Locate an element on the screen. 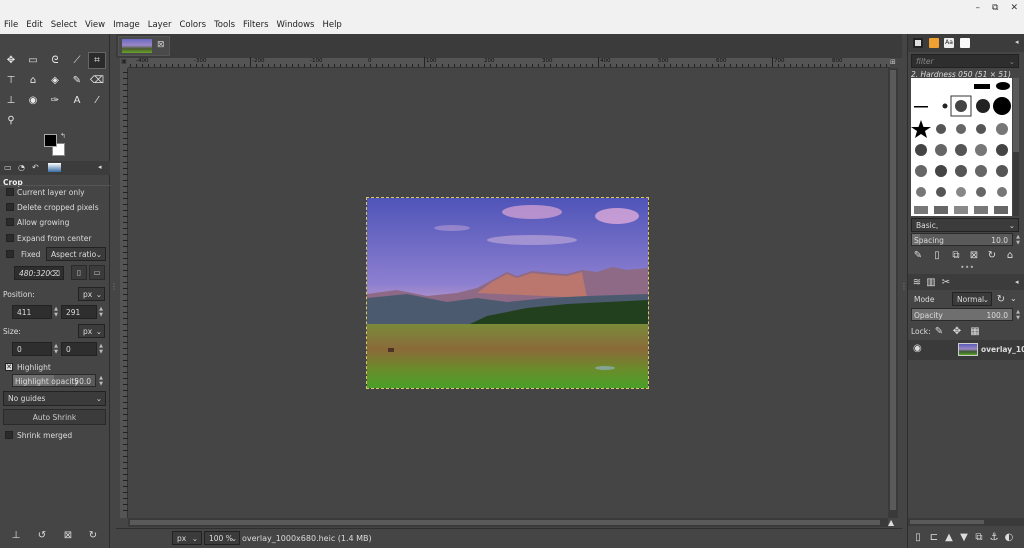 This screenshot has height=548, width=1024. close-button: ✕ is located at coordinates (1014, 8).